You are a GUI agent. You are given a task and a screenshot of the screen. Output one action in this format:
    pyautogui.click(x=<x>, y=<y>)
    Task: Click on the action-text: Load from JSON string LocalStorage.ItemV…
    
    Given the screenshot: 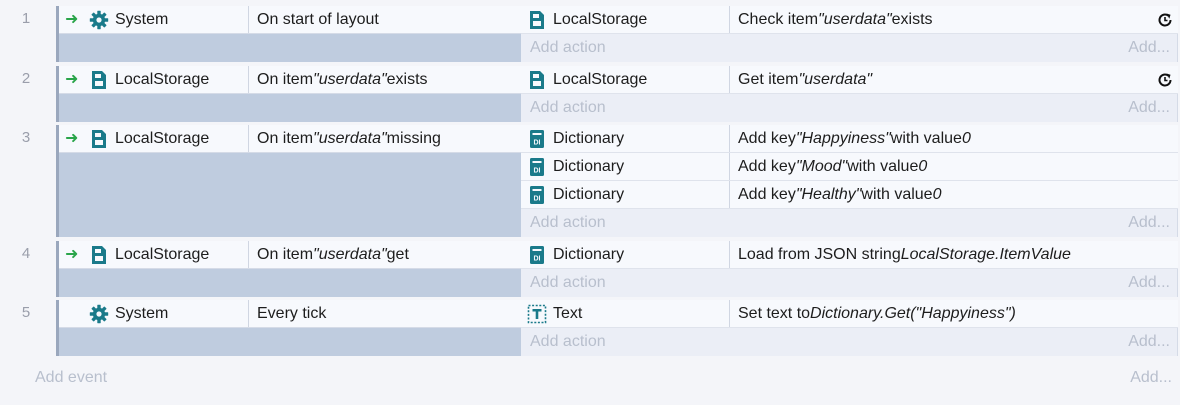 What is the action you would take?
    pyautogui.click(x=904, y=254)
    